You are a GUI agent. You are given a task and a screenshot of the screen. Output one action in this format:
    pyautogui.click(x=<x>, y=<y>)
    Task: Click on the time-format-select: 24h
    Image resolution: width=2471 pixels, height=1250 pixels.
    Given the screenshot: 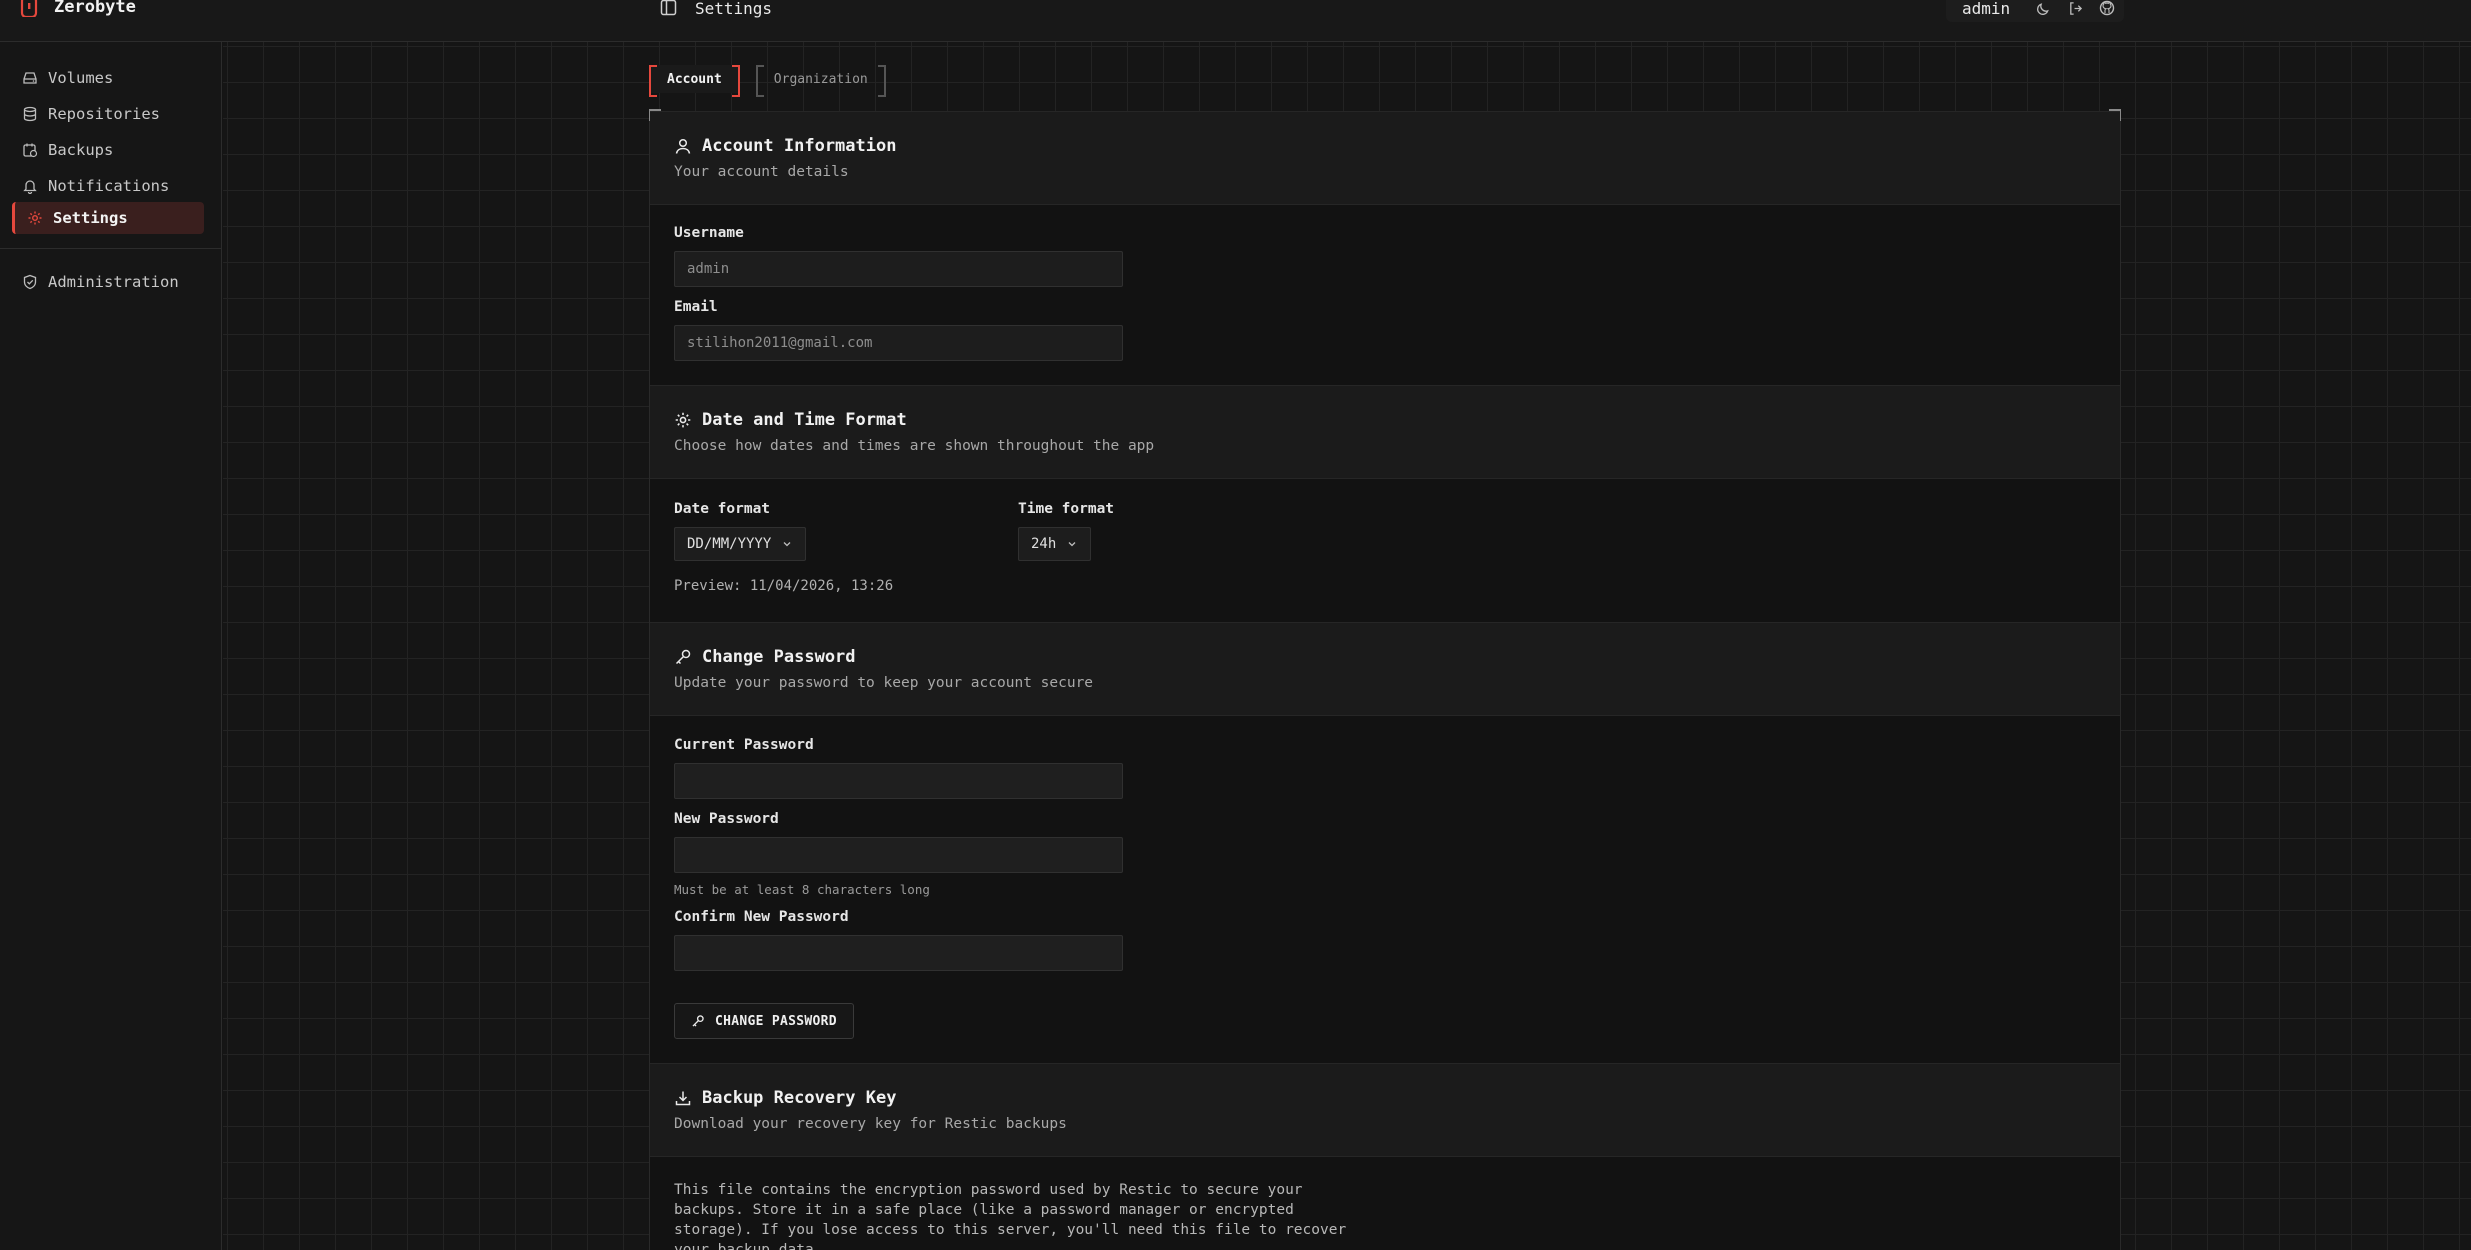 What is the action you would take?
    pyautogui.click(x=1055, y=544)
    